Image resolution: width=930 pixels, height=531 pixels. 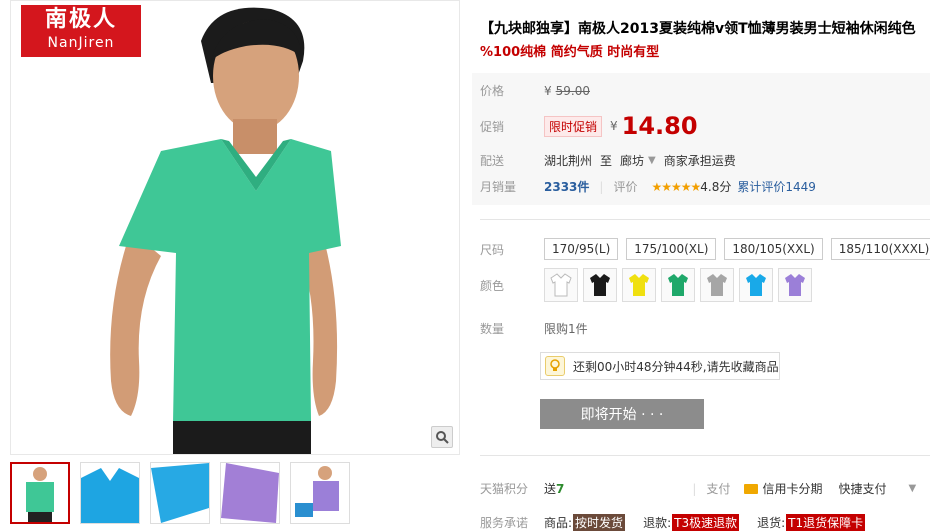 I want to click on size-option: 180/105(XXL), so click(x=773, y=249).